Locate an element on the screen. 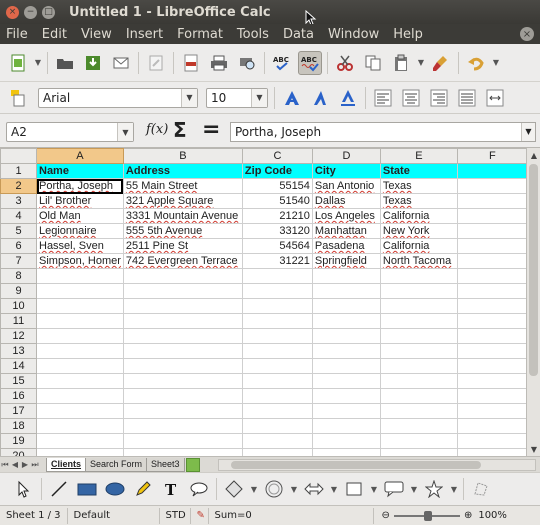 The height and width of the screenshot is (525, 540). cell: San Antonio is located at coordinates (346, 186).